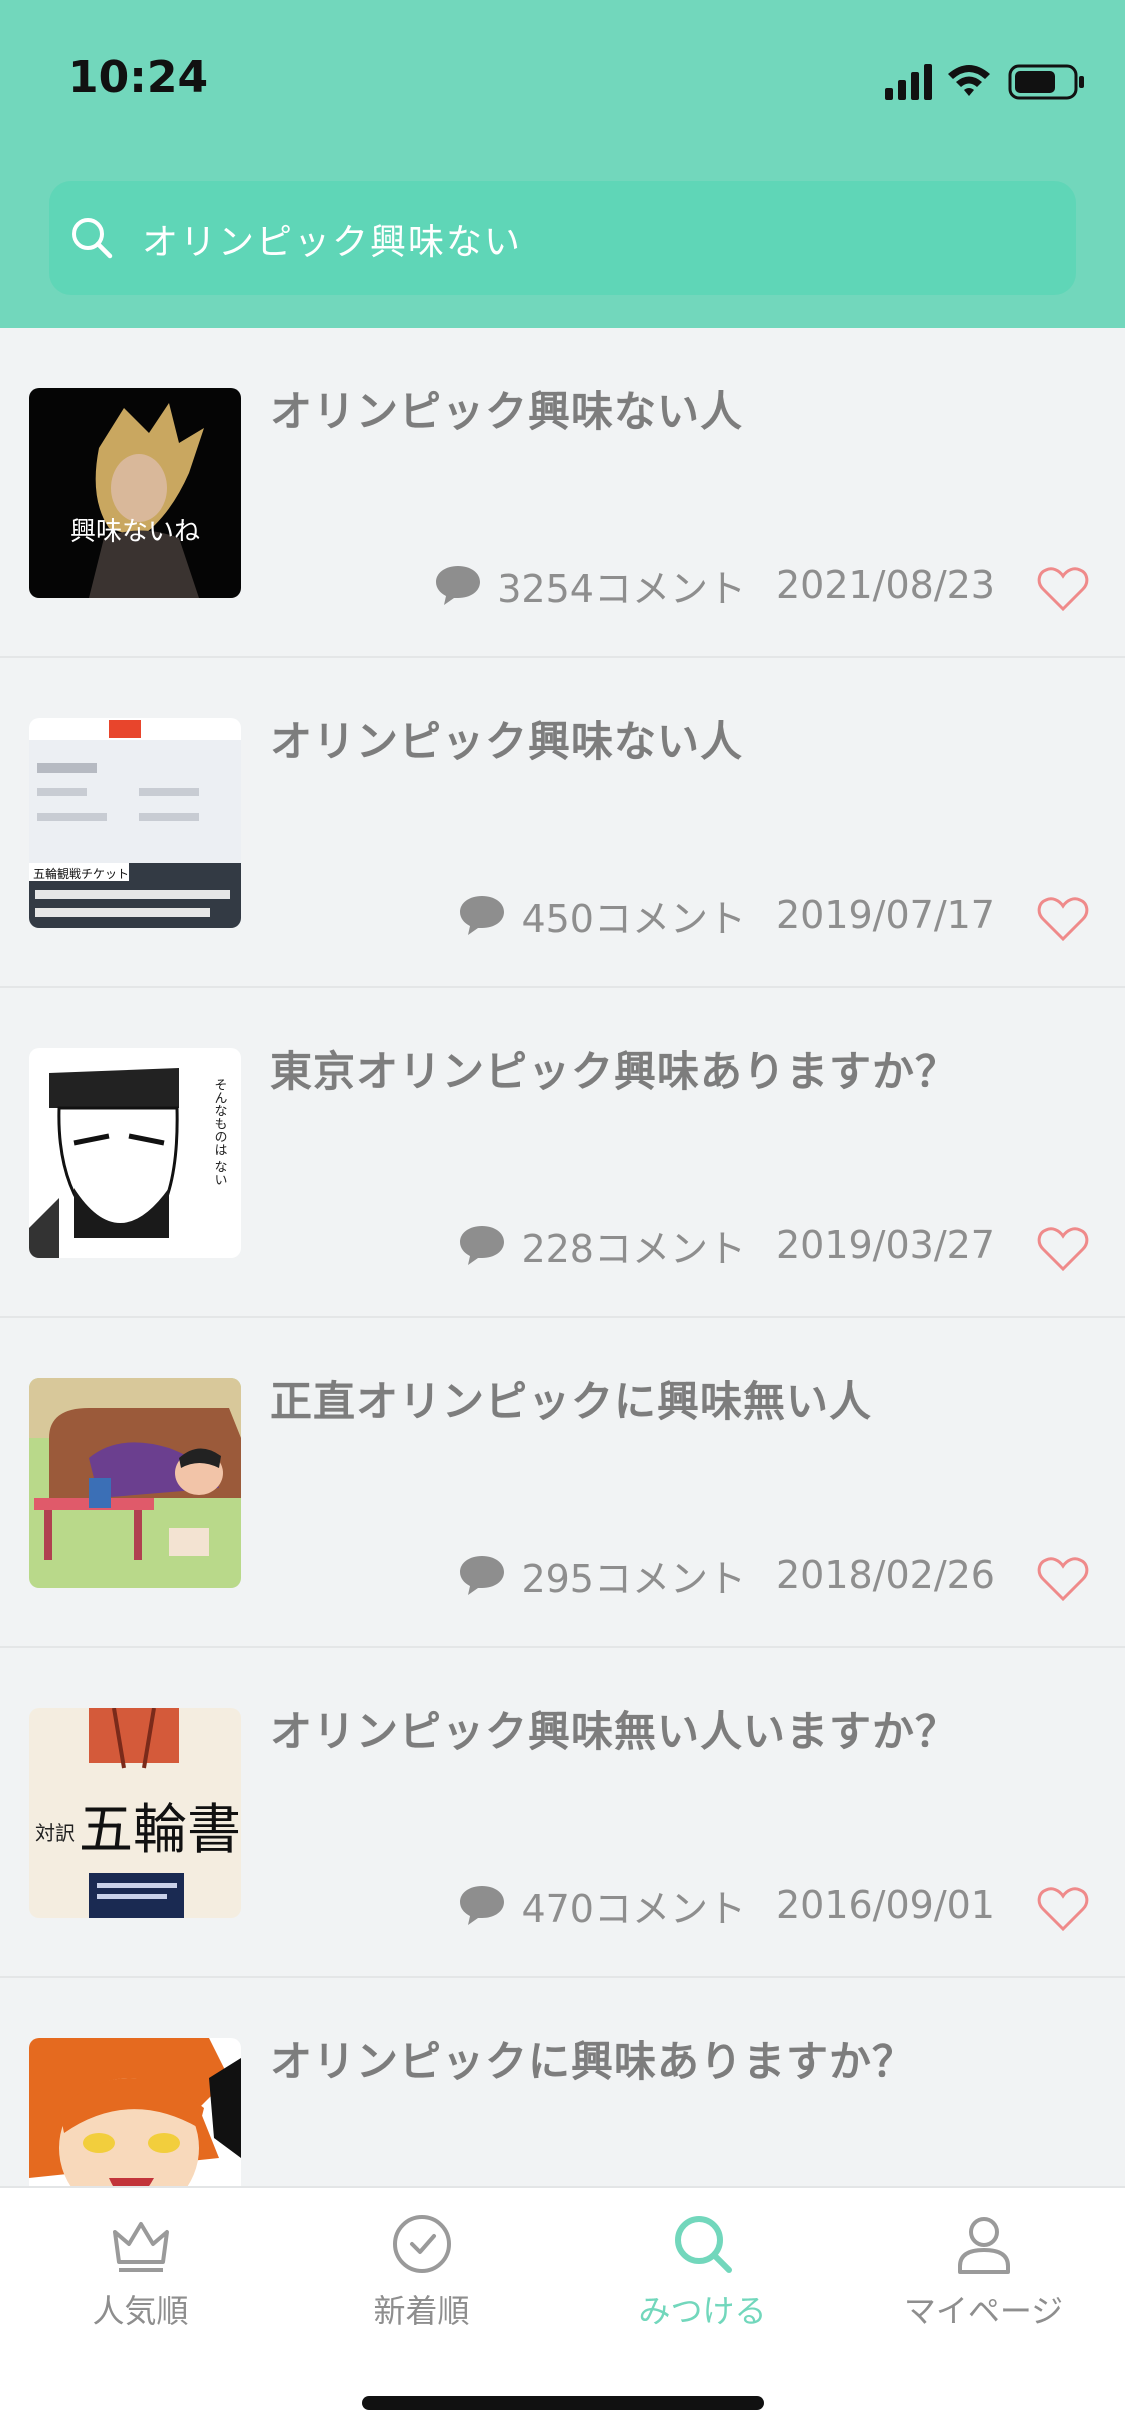  Describe the element at coordinates (614, 1731) in the screenshot. I see `result-title: オリンピック興味無い人いますか？` at that location.